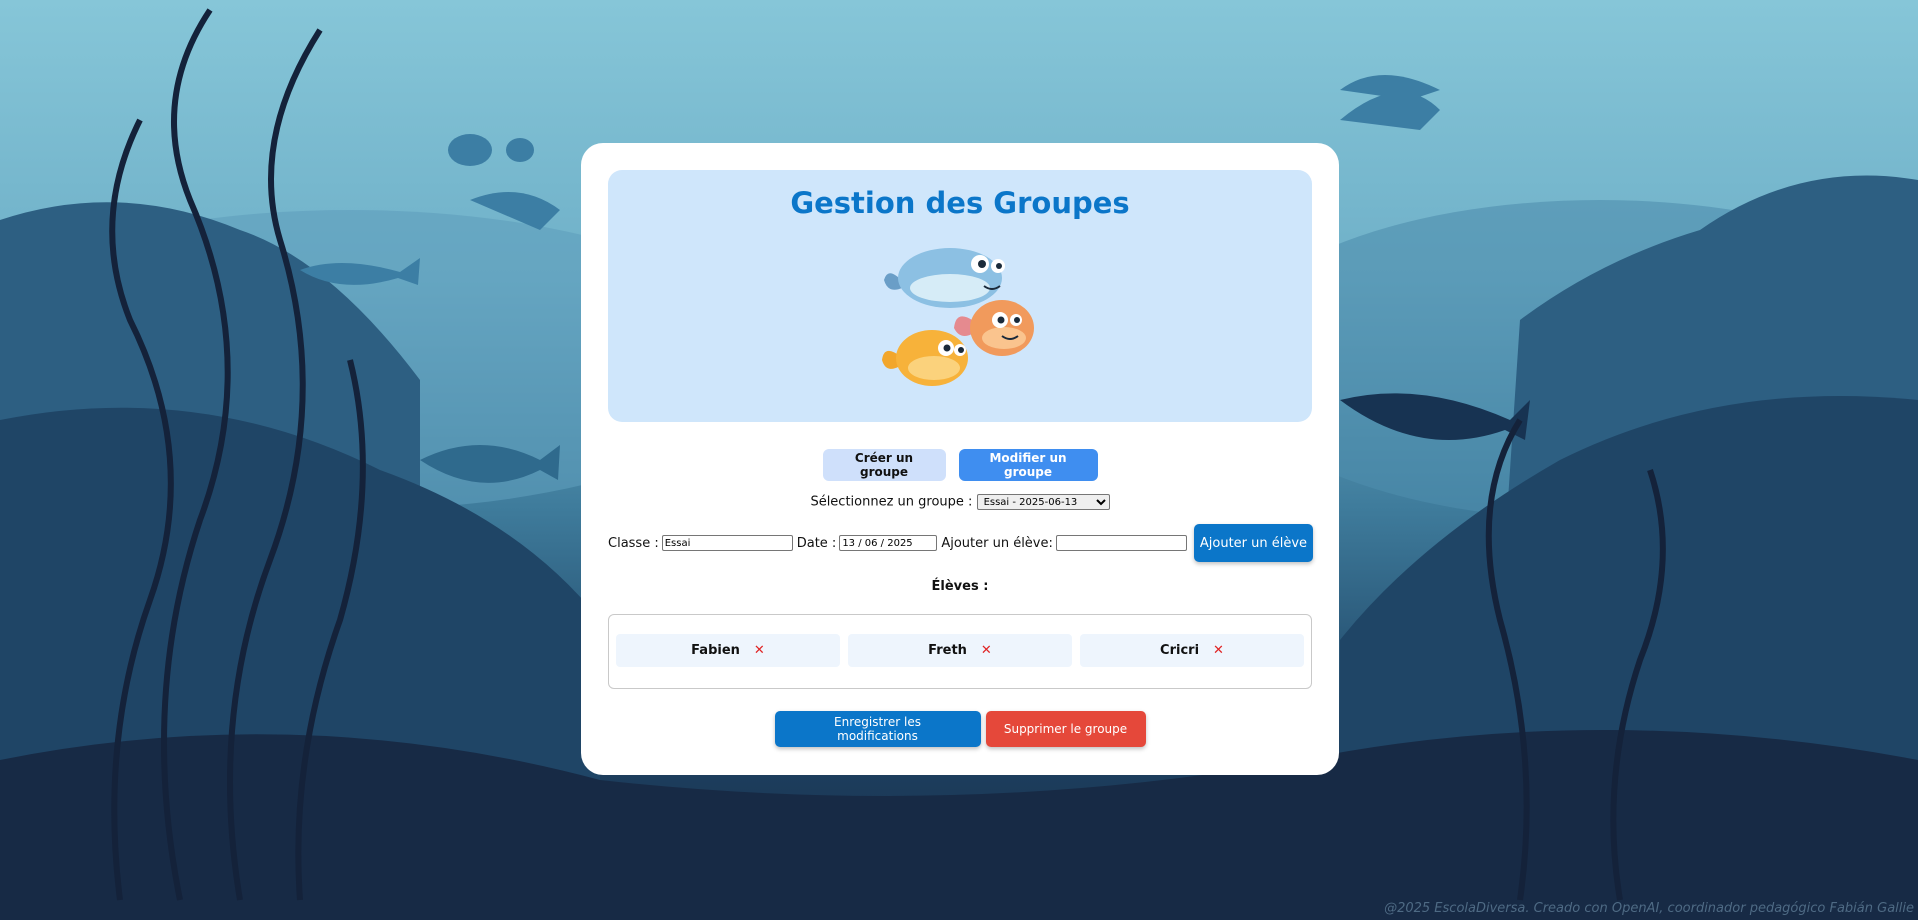  I want to click on student-chip: Freth ✕, so click(960, 650).